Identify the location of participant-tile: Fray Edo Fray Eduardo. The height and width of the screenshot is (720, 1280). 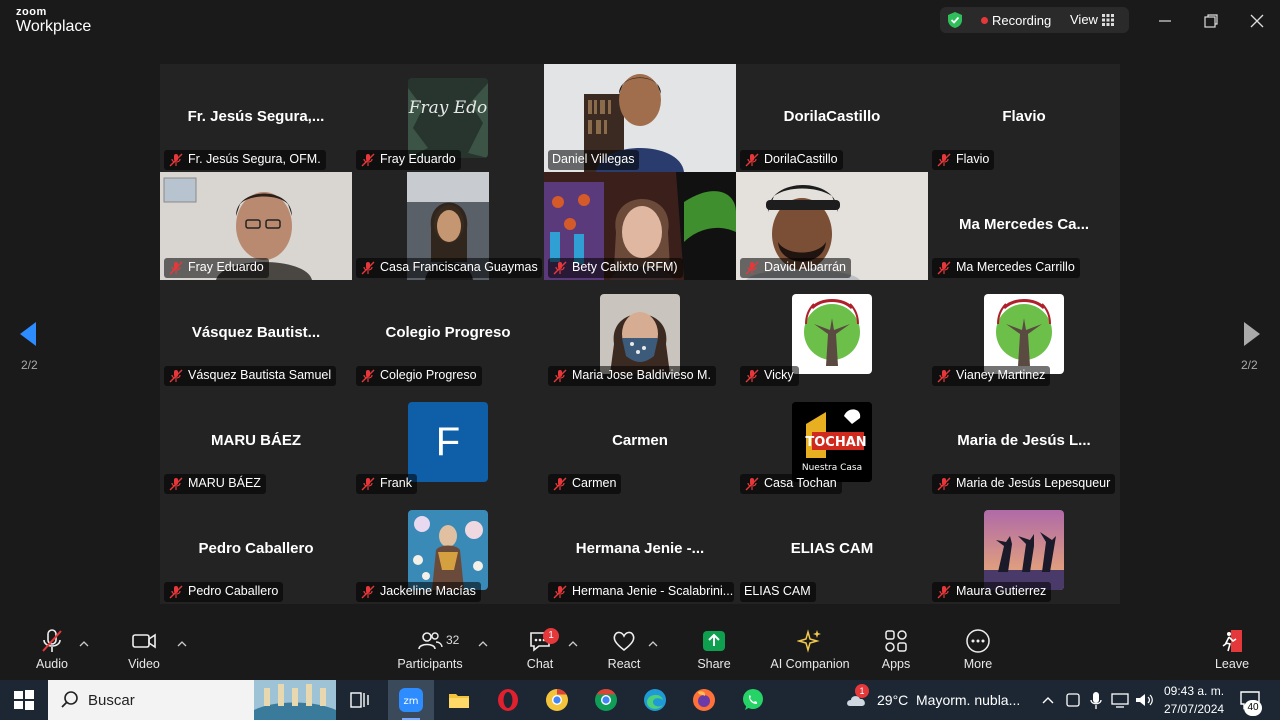
(448, 118).